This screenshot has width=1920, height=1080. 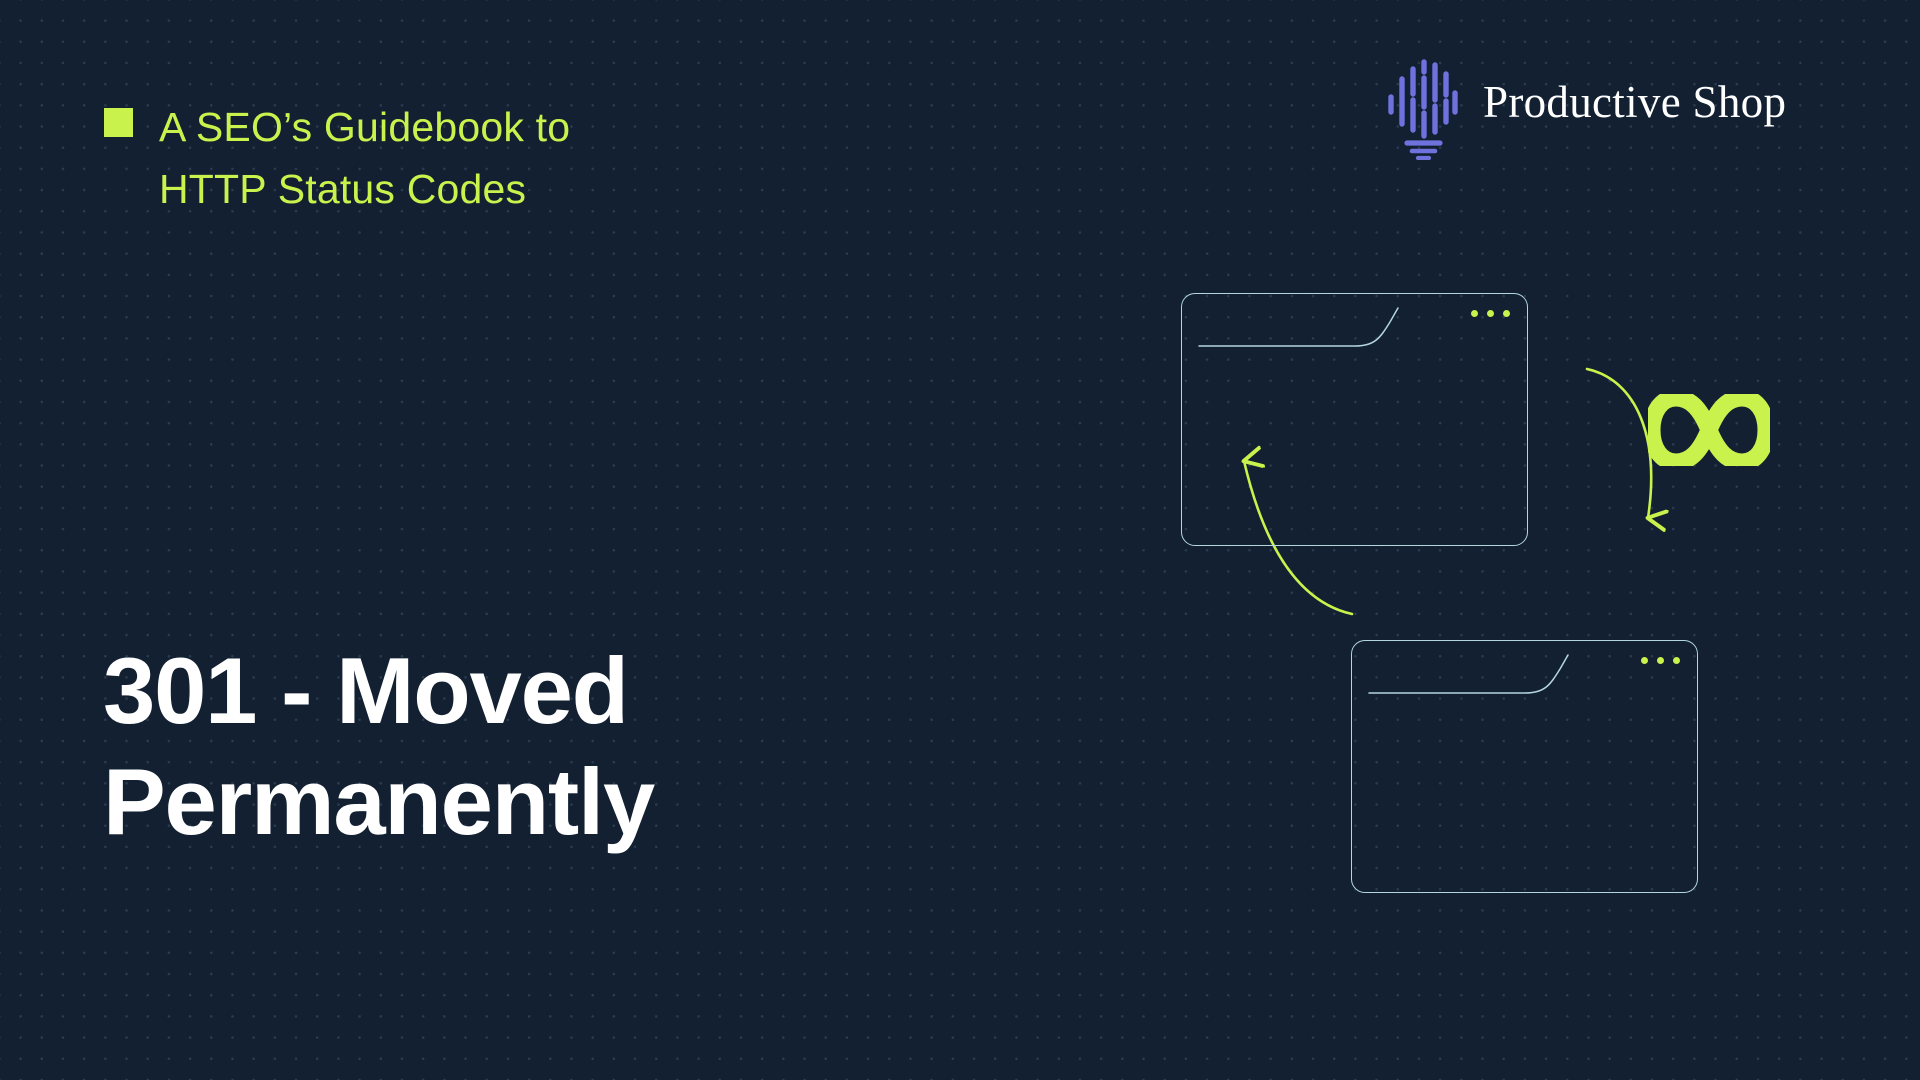 I want to click on brand-lockup: Productive Shop, so click(x=1585, y=106).